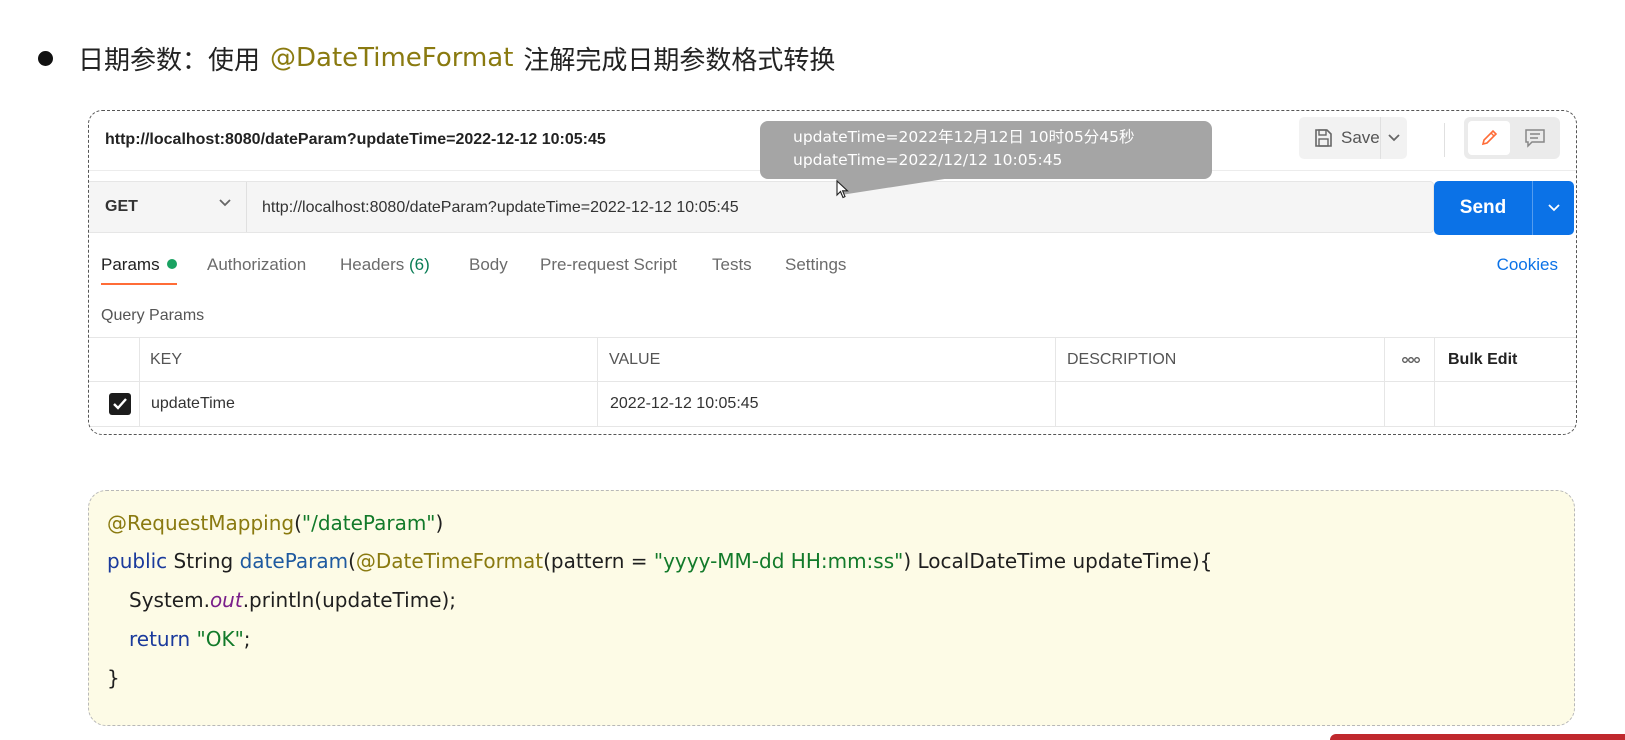 The width and height of the screenshot is (1625, 740). I want to click on tab-headers: Headers (6), so click(385, 265).